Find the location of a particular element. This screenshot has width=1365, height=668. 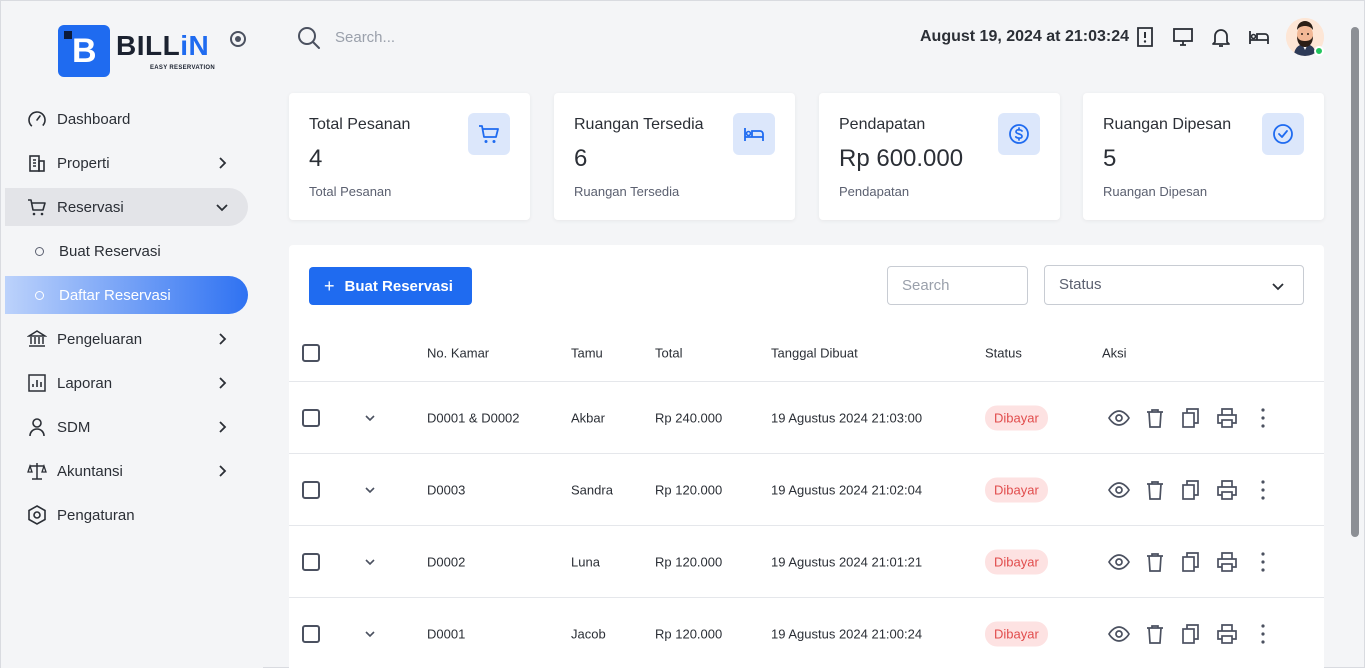

cell-guest: Jacob is located at coordinates (588, 633).